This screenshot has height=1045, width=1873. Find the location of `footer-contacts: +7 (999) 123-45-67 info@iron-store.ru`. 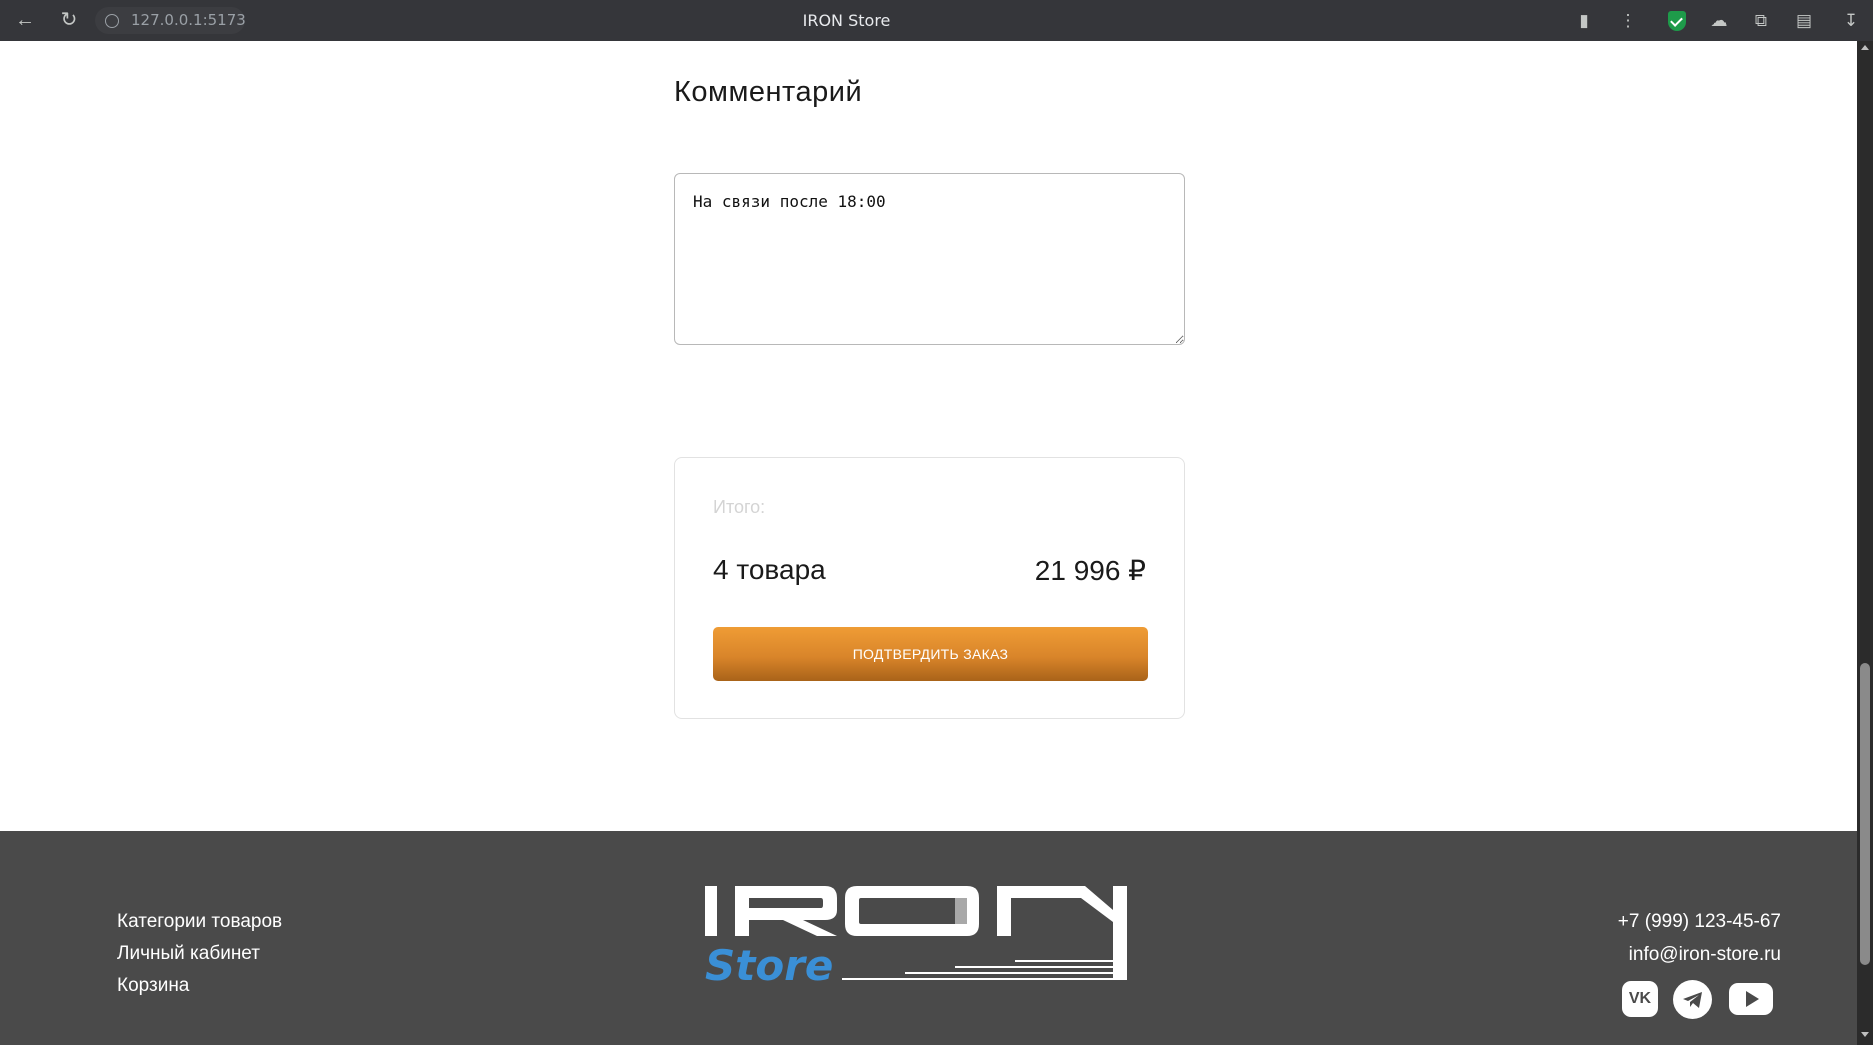

footer-contacts: +7 (999) 123-45-67 info@iron-store.ru is located at coordinates (1699, 939).